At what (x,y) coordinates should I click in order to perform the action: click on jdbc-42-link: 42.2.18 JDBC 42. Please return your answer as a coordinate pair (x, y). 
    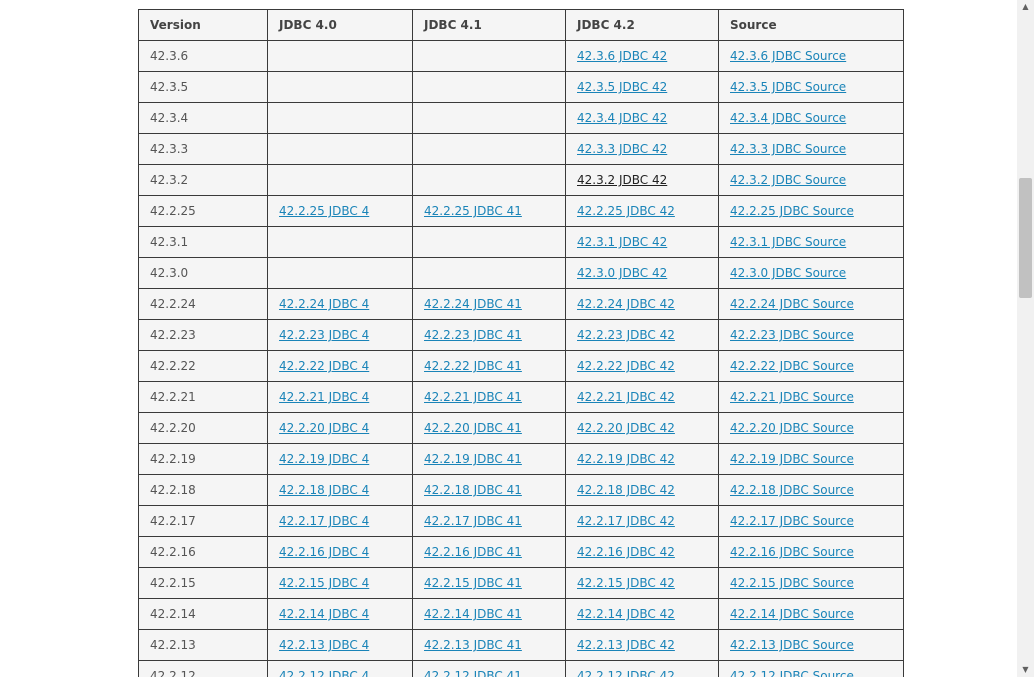
    Looking at the image, I should click on (626, 490).